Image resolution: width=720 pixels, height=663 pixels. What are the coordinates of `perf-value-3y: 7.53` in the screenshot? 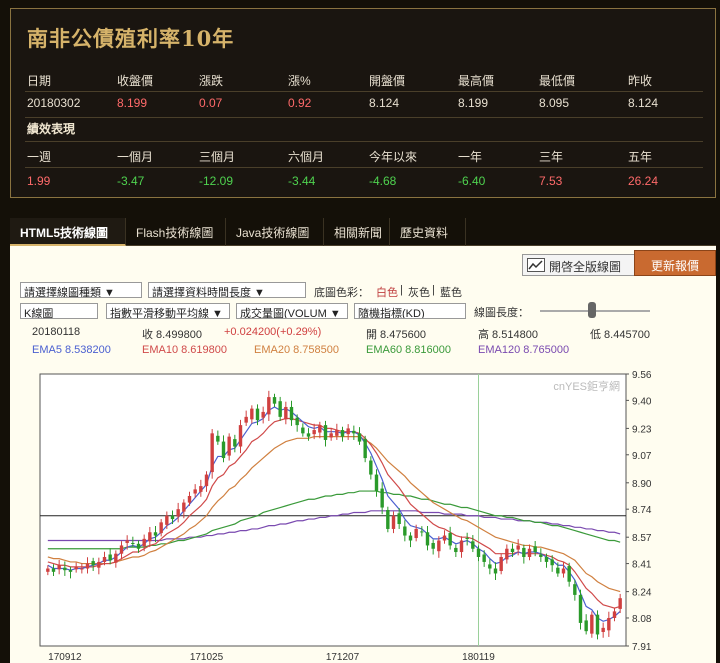 It's located at (551, 181).